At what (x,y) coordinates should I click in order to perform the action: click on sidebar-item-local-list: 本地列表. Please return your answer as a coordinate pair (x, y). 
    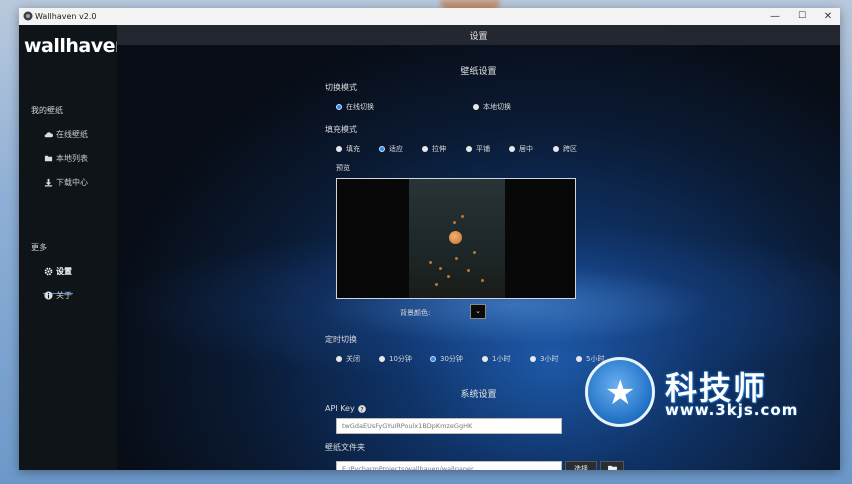
    Looking at the image, I should click on (66, 158).